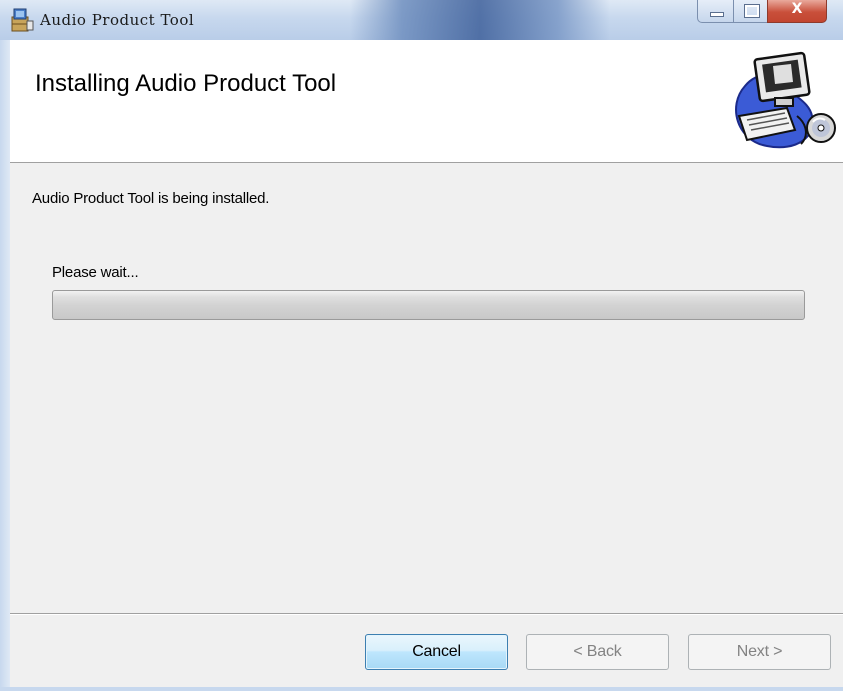 This screenshot has height=691, width=843. What do you see at coordinates (597, 652) in the screenshot?
I see `back-button: < Back` at bounding box center [597, 652].